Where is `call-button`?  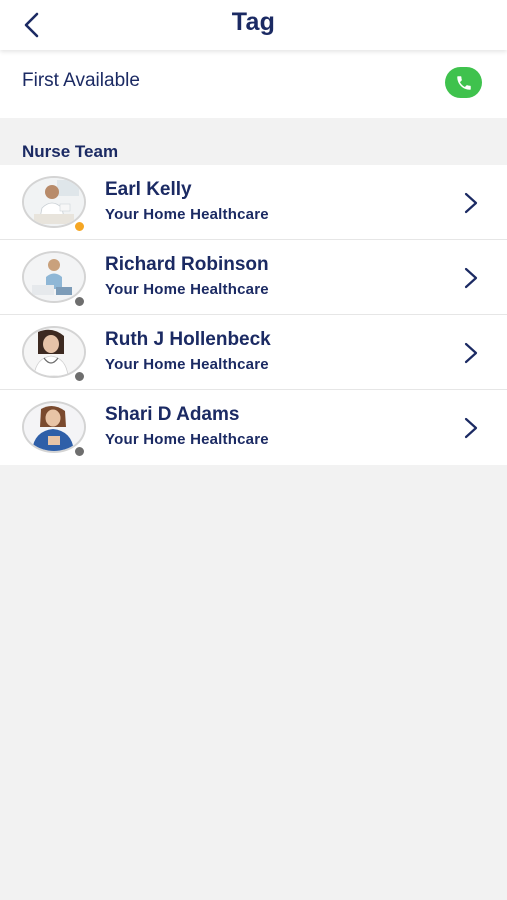 call-button is located at coordinates (463, 82).